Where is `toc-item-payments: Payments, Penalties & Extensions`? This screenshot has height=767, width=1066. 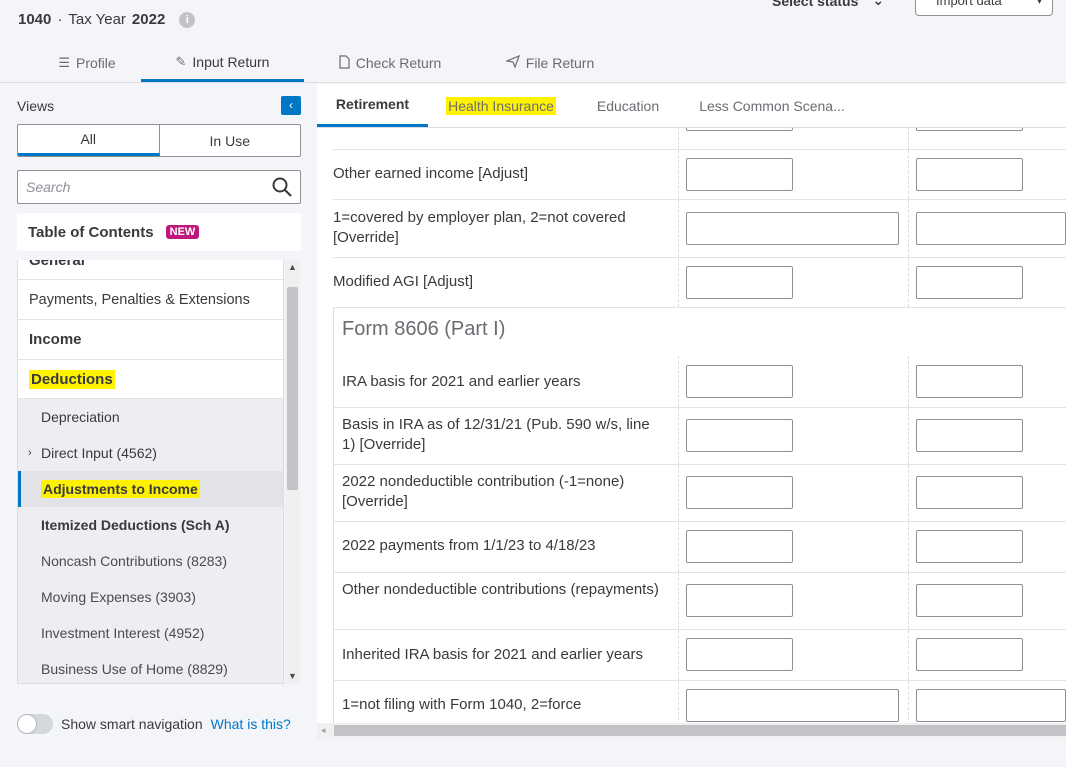
toc-item-payments: Payments, Penalties & Extensions is located at coordinates (150, 300).